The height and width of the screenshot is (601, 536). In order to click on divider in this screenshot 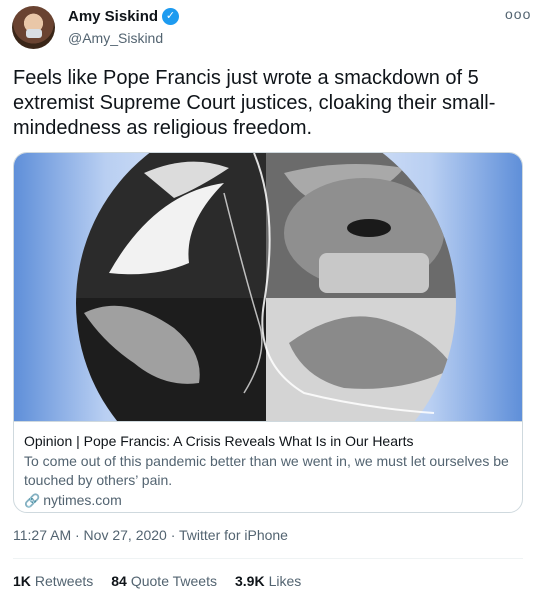, I will do `click(268, 558)`.